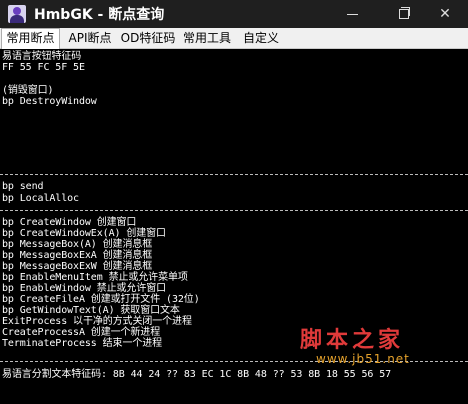  Describe the element at coordinates (49, 101) in the screenshot. I see `text-line: bp DestroyWindow` at that location.